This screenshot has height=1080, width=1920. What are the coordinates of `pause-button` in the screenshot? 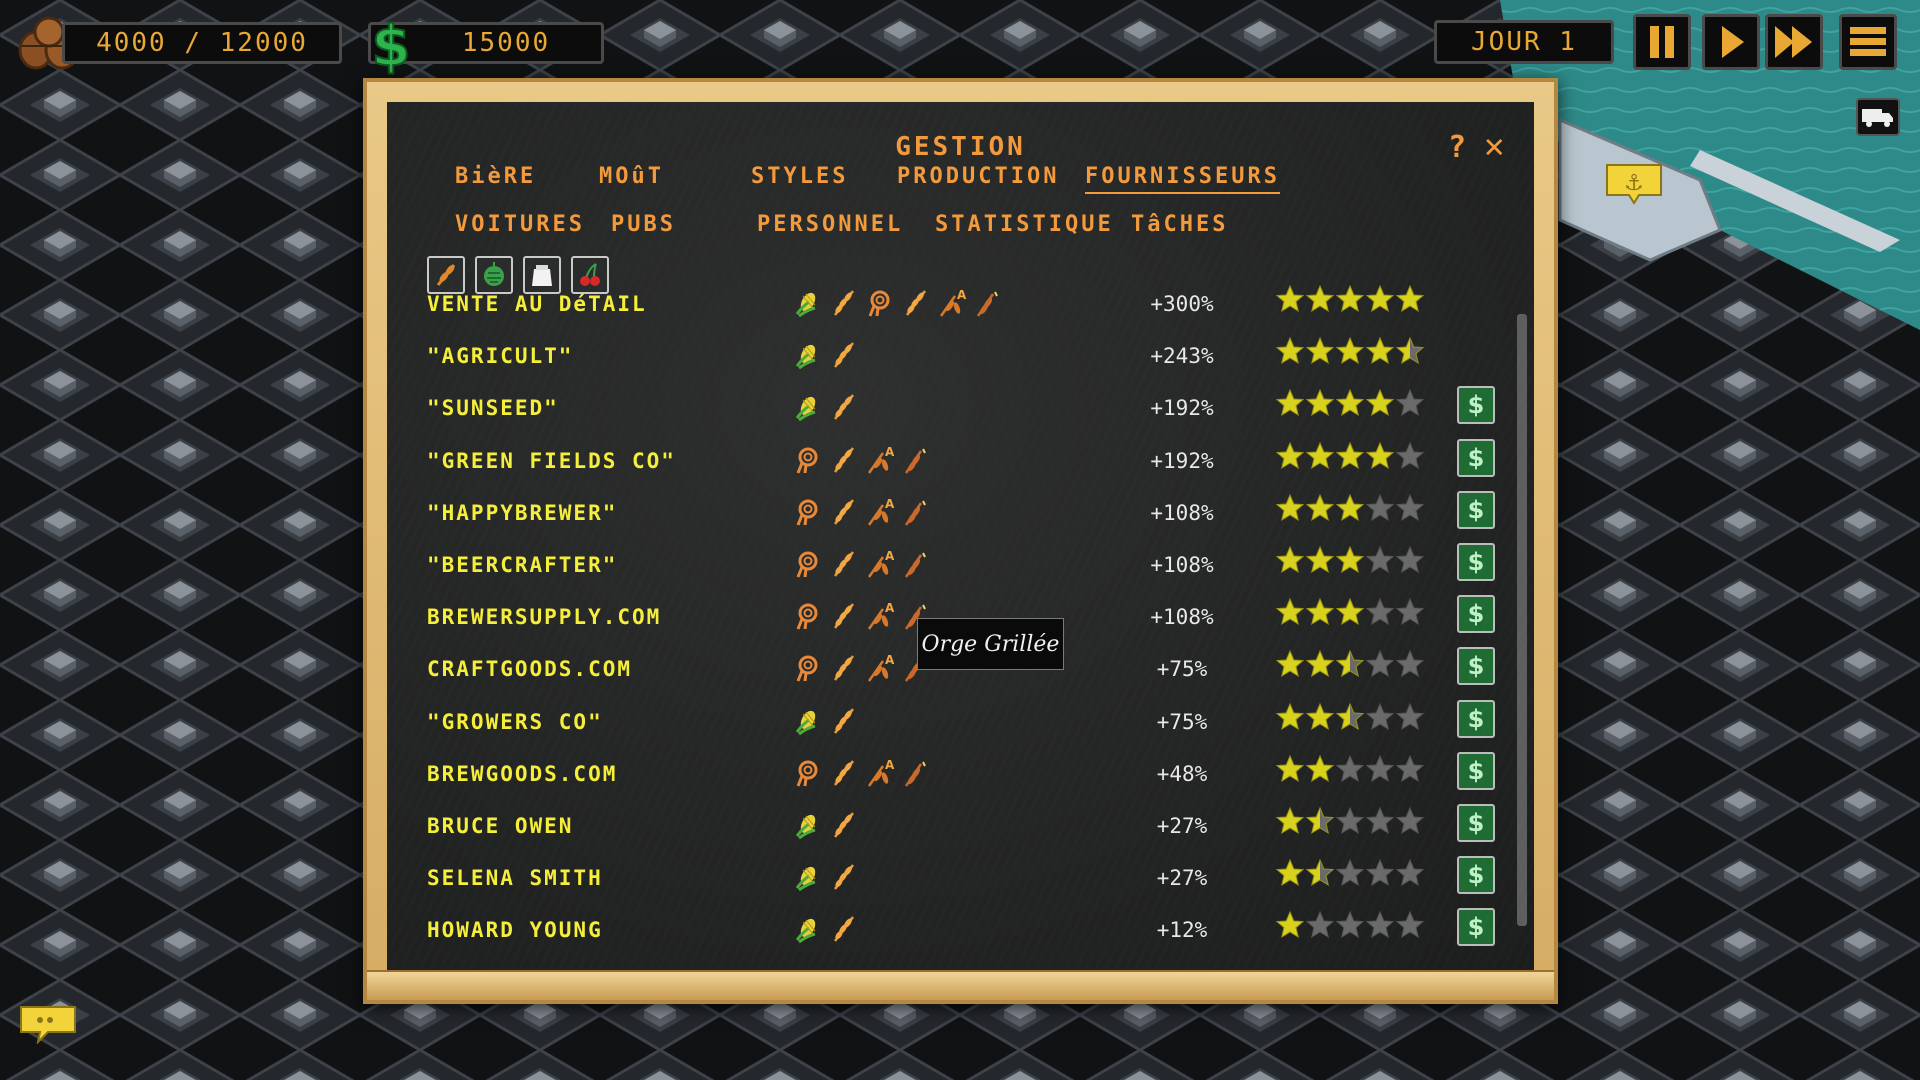 It's located at (1662, 42).